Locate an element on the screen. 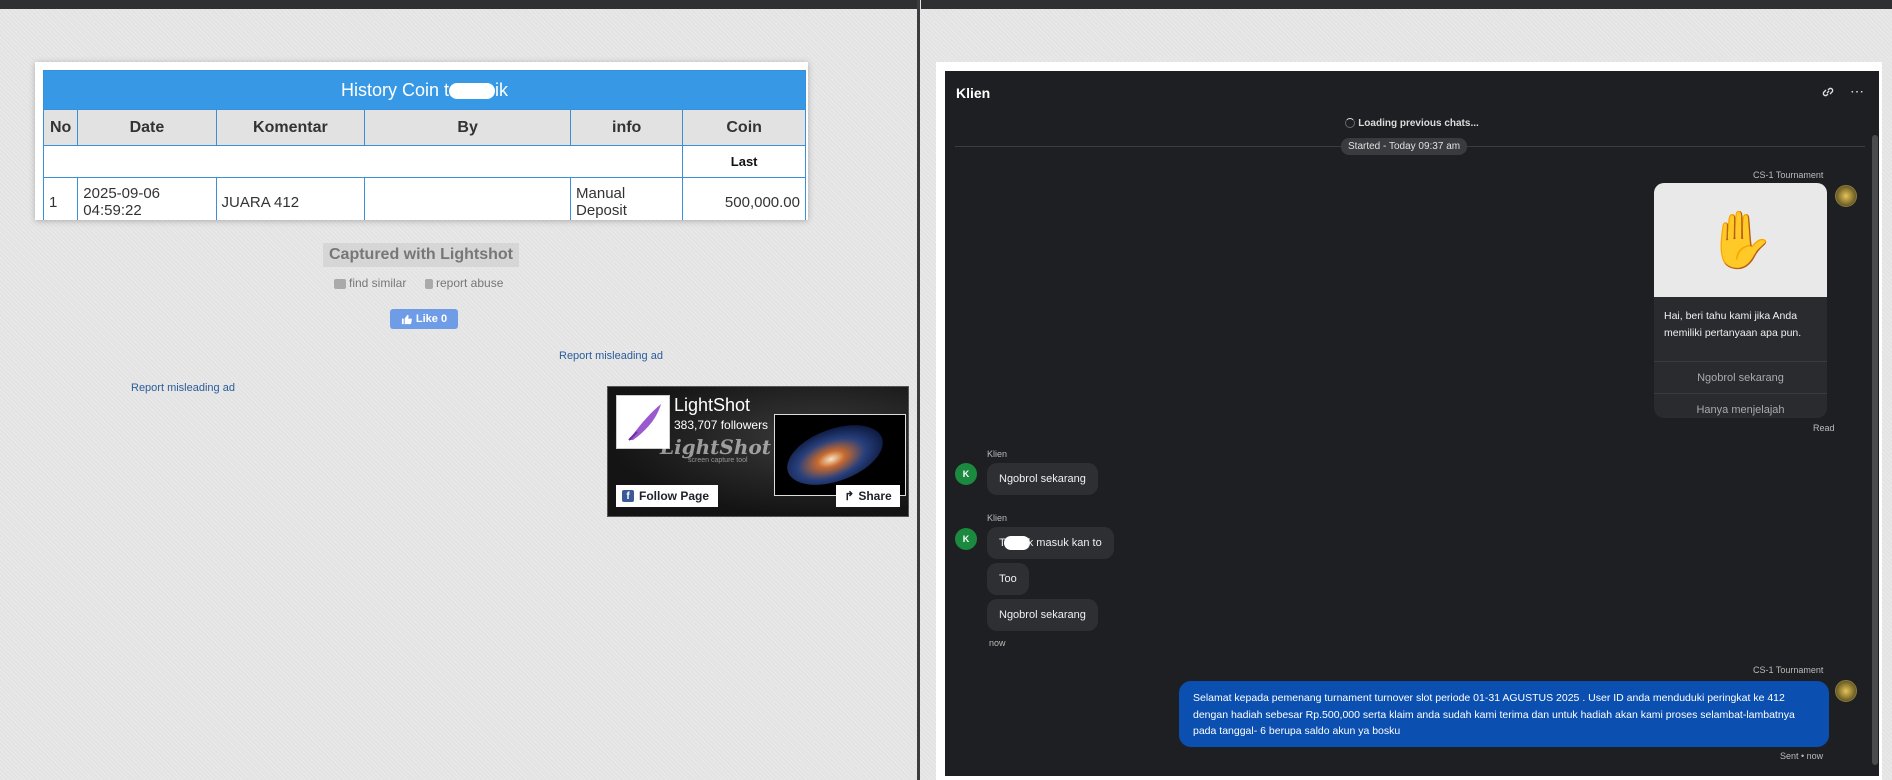 Image resolution: width=1892 pixels, height=780 pixels. top-bar-right is located at coordinates (1406, 4).